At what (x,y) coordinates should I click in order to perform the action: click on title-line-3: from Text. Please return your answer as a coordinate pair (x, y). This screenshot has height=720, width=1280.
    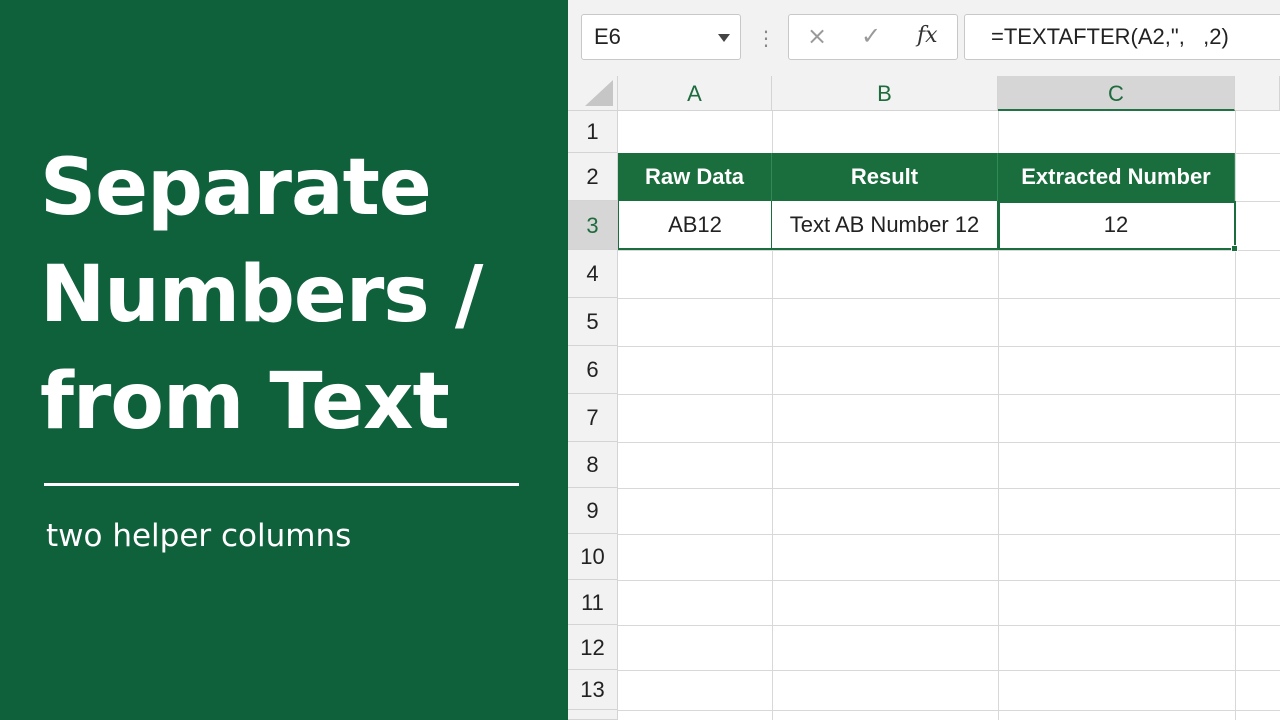
    Looking at the image, I should click on (245, 402).